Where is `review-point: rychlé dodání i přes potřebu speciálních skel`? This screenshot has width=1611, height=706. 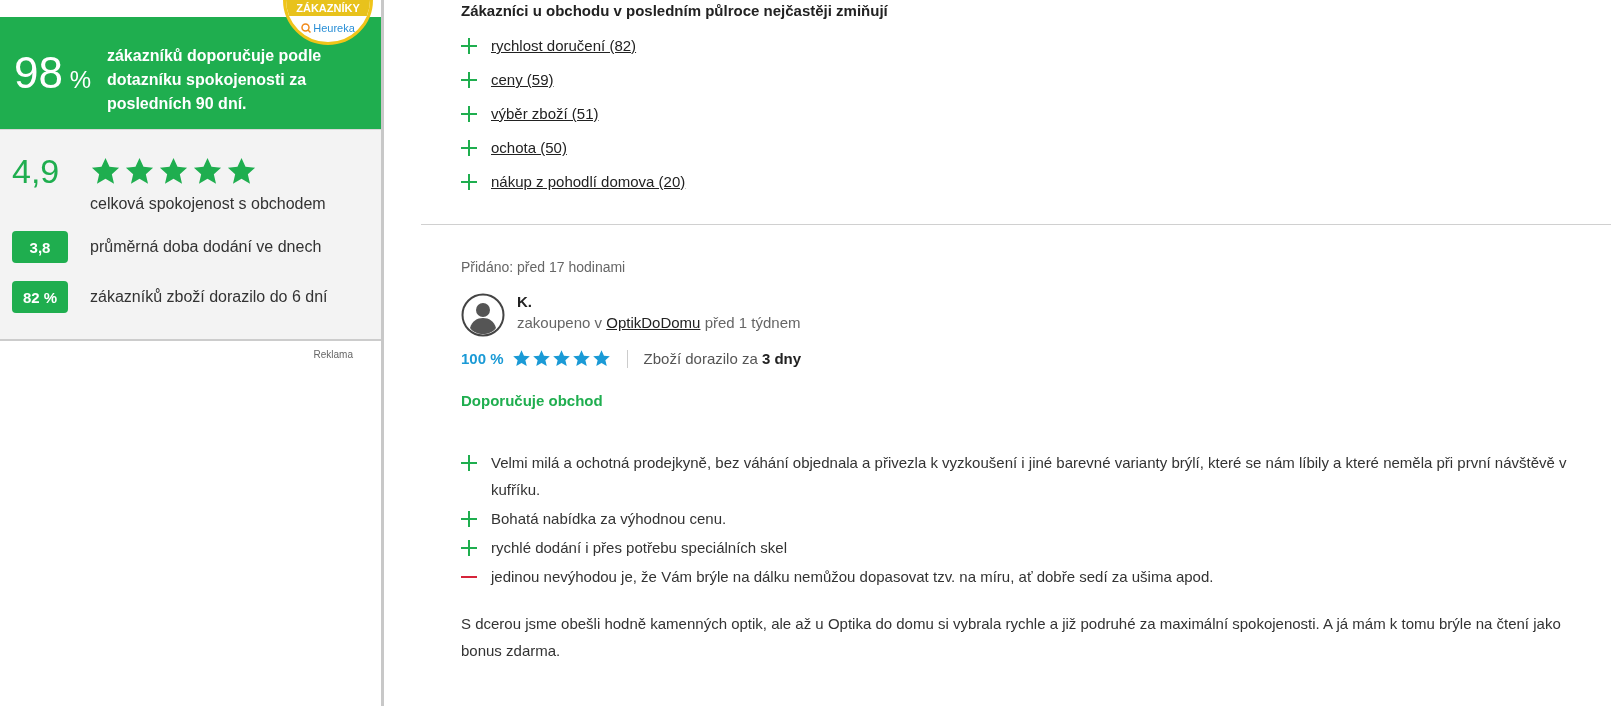
review-point: rychlé dodání i přes potřebu speciálních skel is located at coordinates (639, 548).